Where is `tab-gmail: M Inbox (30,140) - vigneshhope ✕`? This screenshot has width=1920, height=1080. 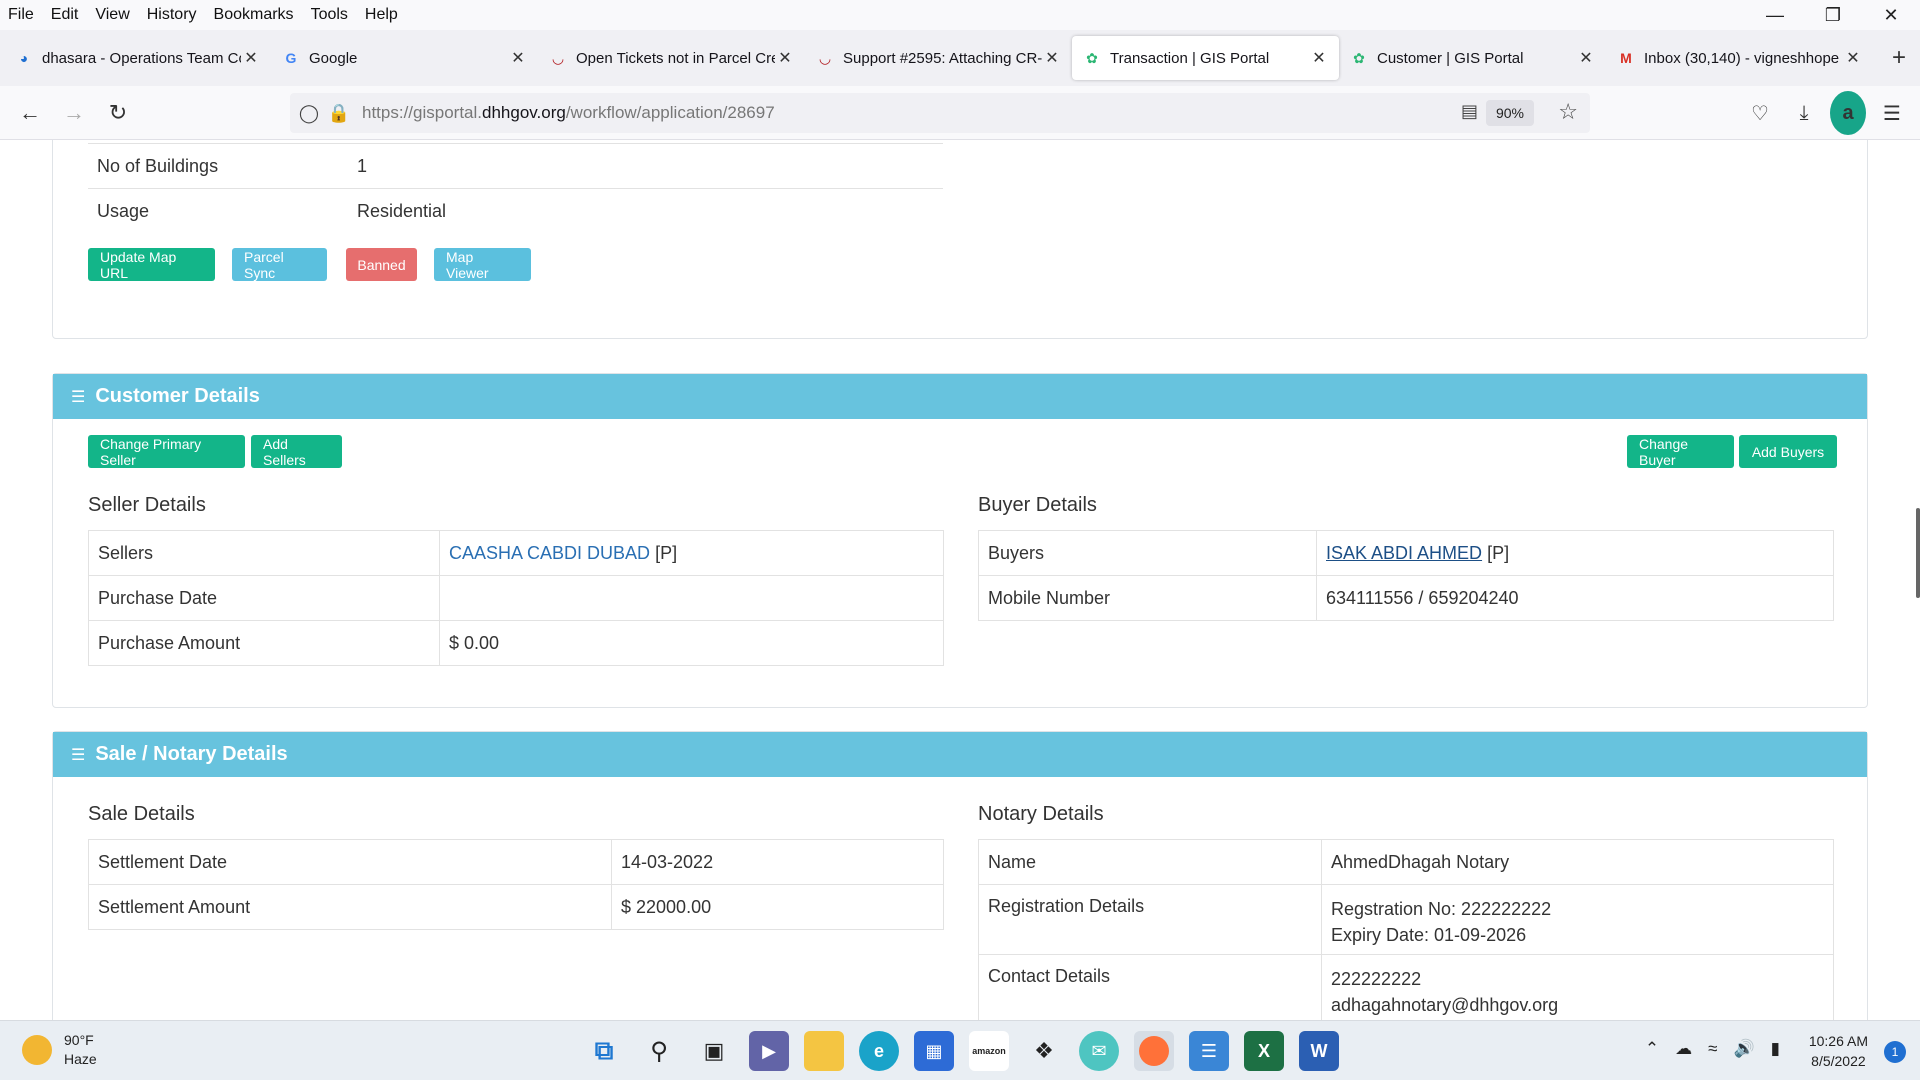
tab-gmail: M Inbox (30,140) - vigneshhope ✕ is located at coordinates (1739, 58).